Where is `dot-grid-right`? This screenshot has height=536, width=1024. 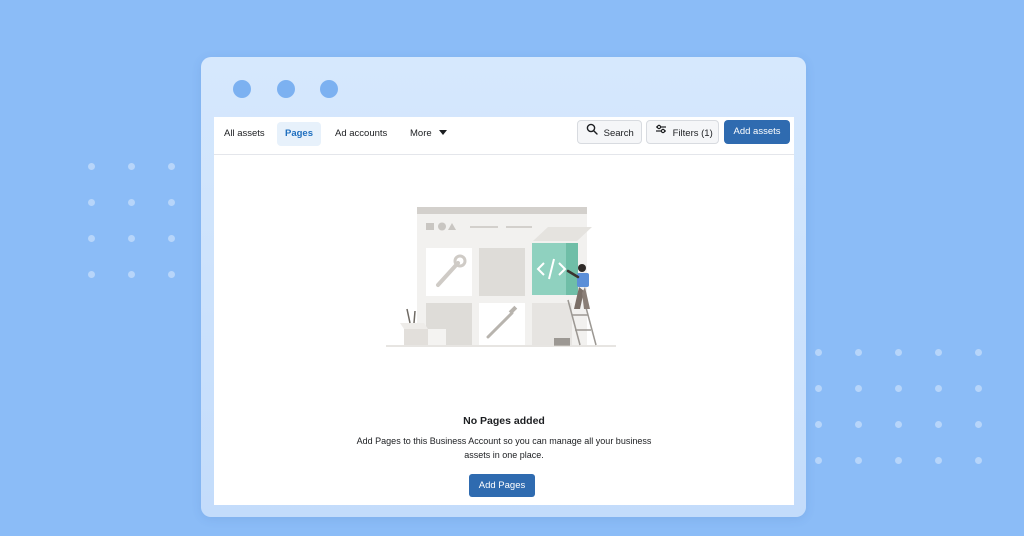 dot-grid-right is located at coordinates (900, 409).